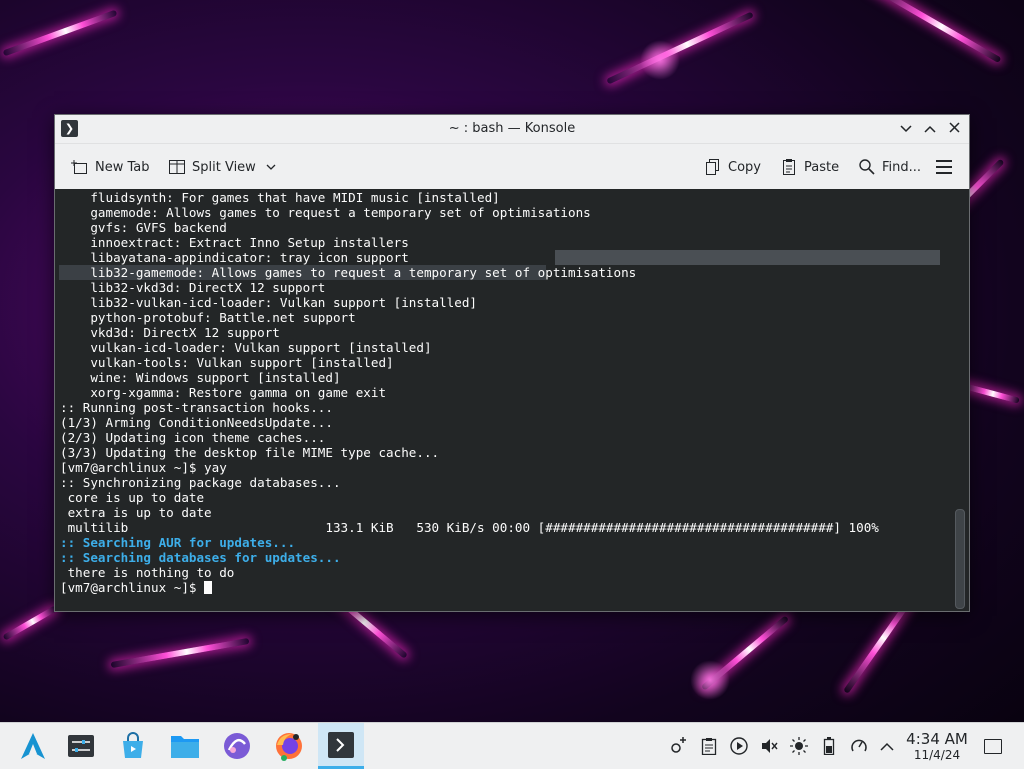 Image resolution: width=1024 pixels, height=769 pixels. Describe the element at coordinates (79, 167) in the screenshot. I see `new-tab-icon` at that location.